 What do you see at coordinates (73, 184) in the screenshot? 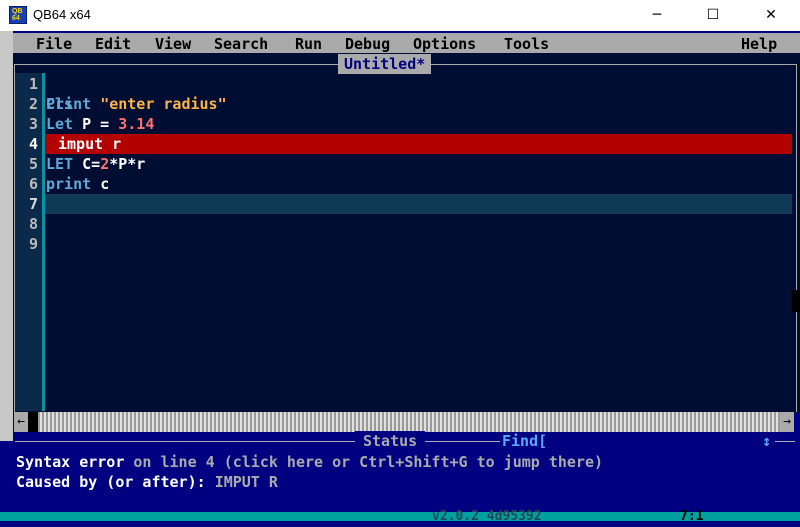
I see `code-keyword: print` at bounding box center [73, 184].